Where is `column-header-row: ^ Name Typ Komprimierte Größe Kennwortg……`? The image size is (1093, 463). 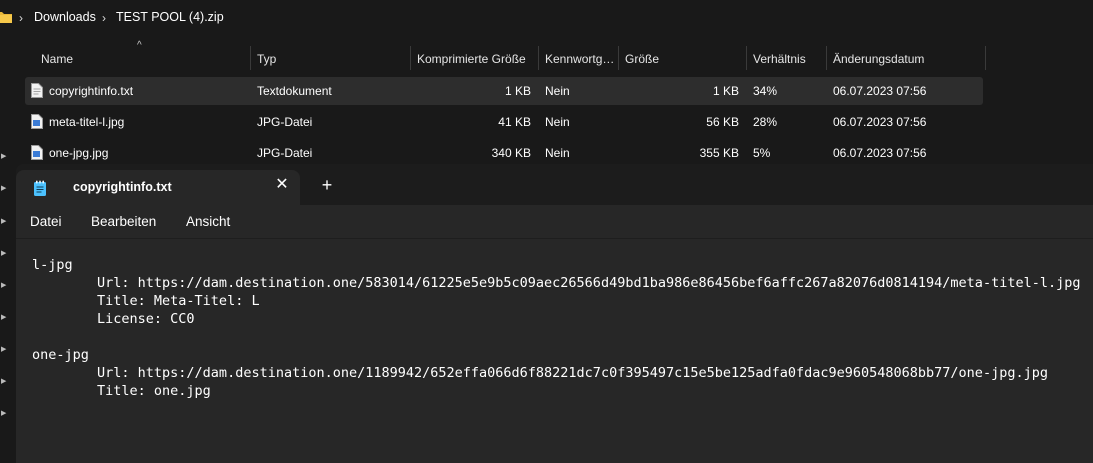
column-header-row: ^ Name Typ Komprimierte Größe Kennwortg…… is located at coordinates (506, 56).